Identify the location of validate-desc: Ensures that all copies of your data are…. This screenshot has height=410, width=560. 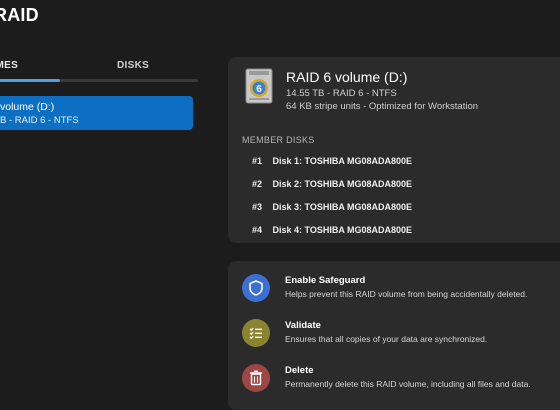
(386, 339).